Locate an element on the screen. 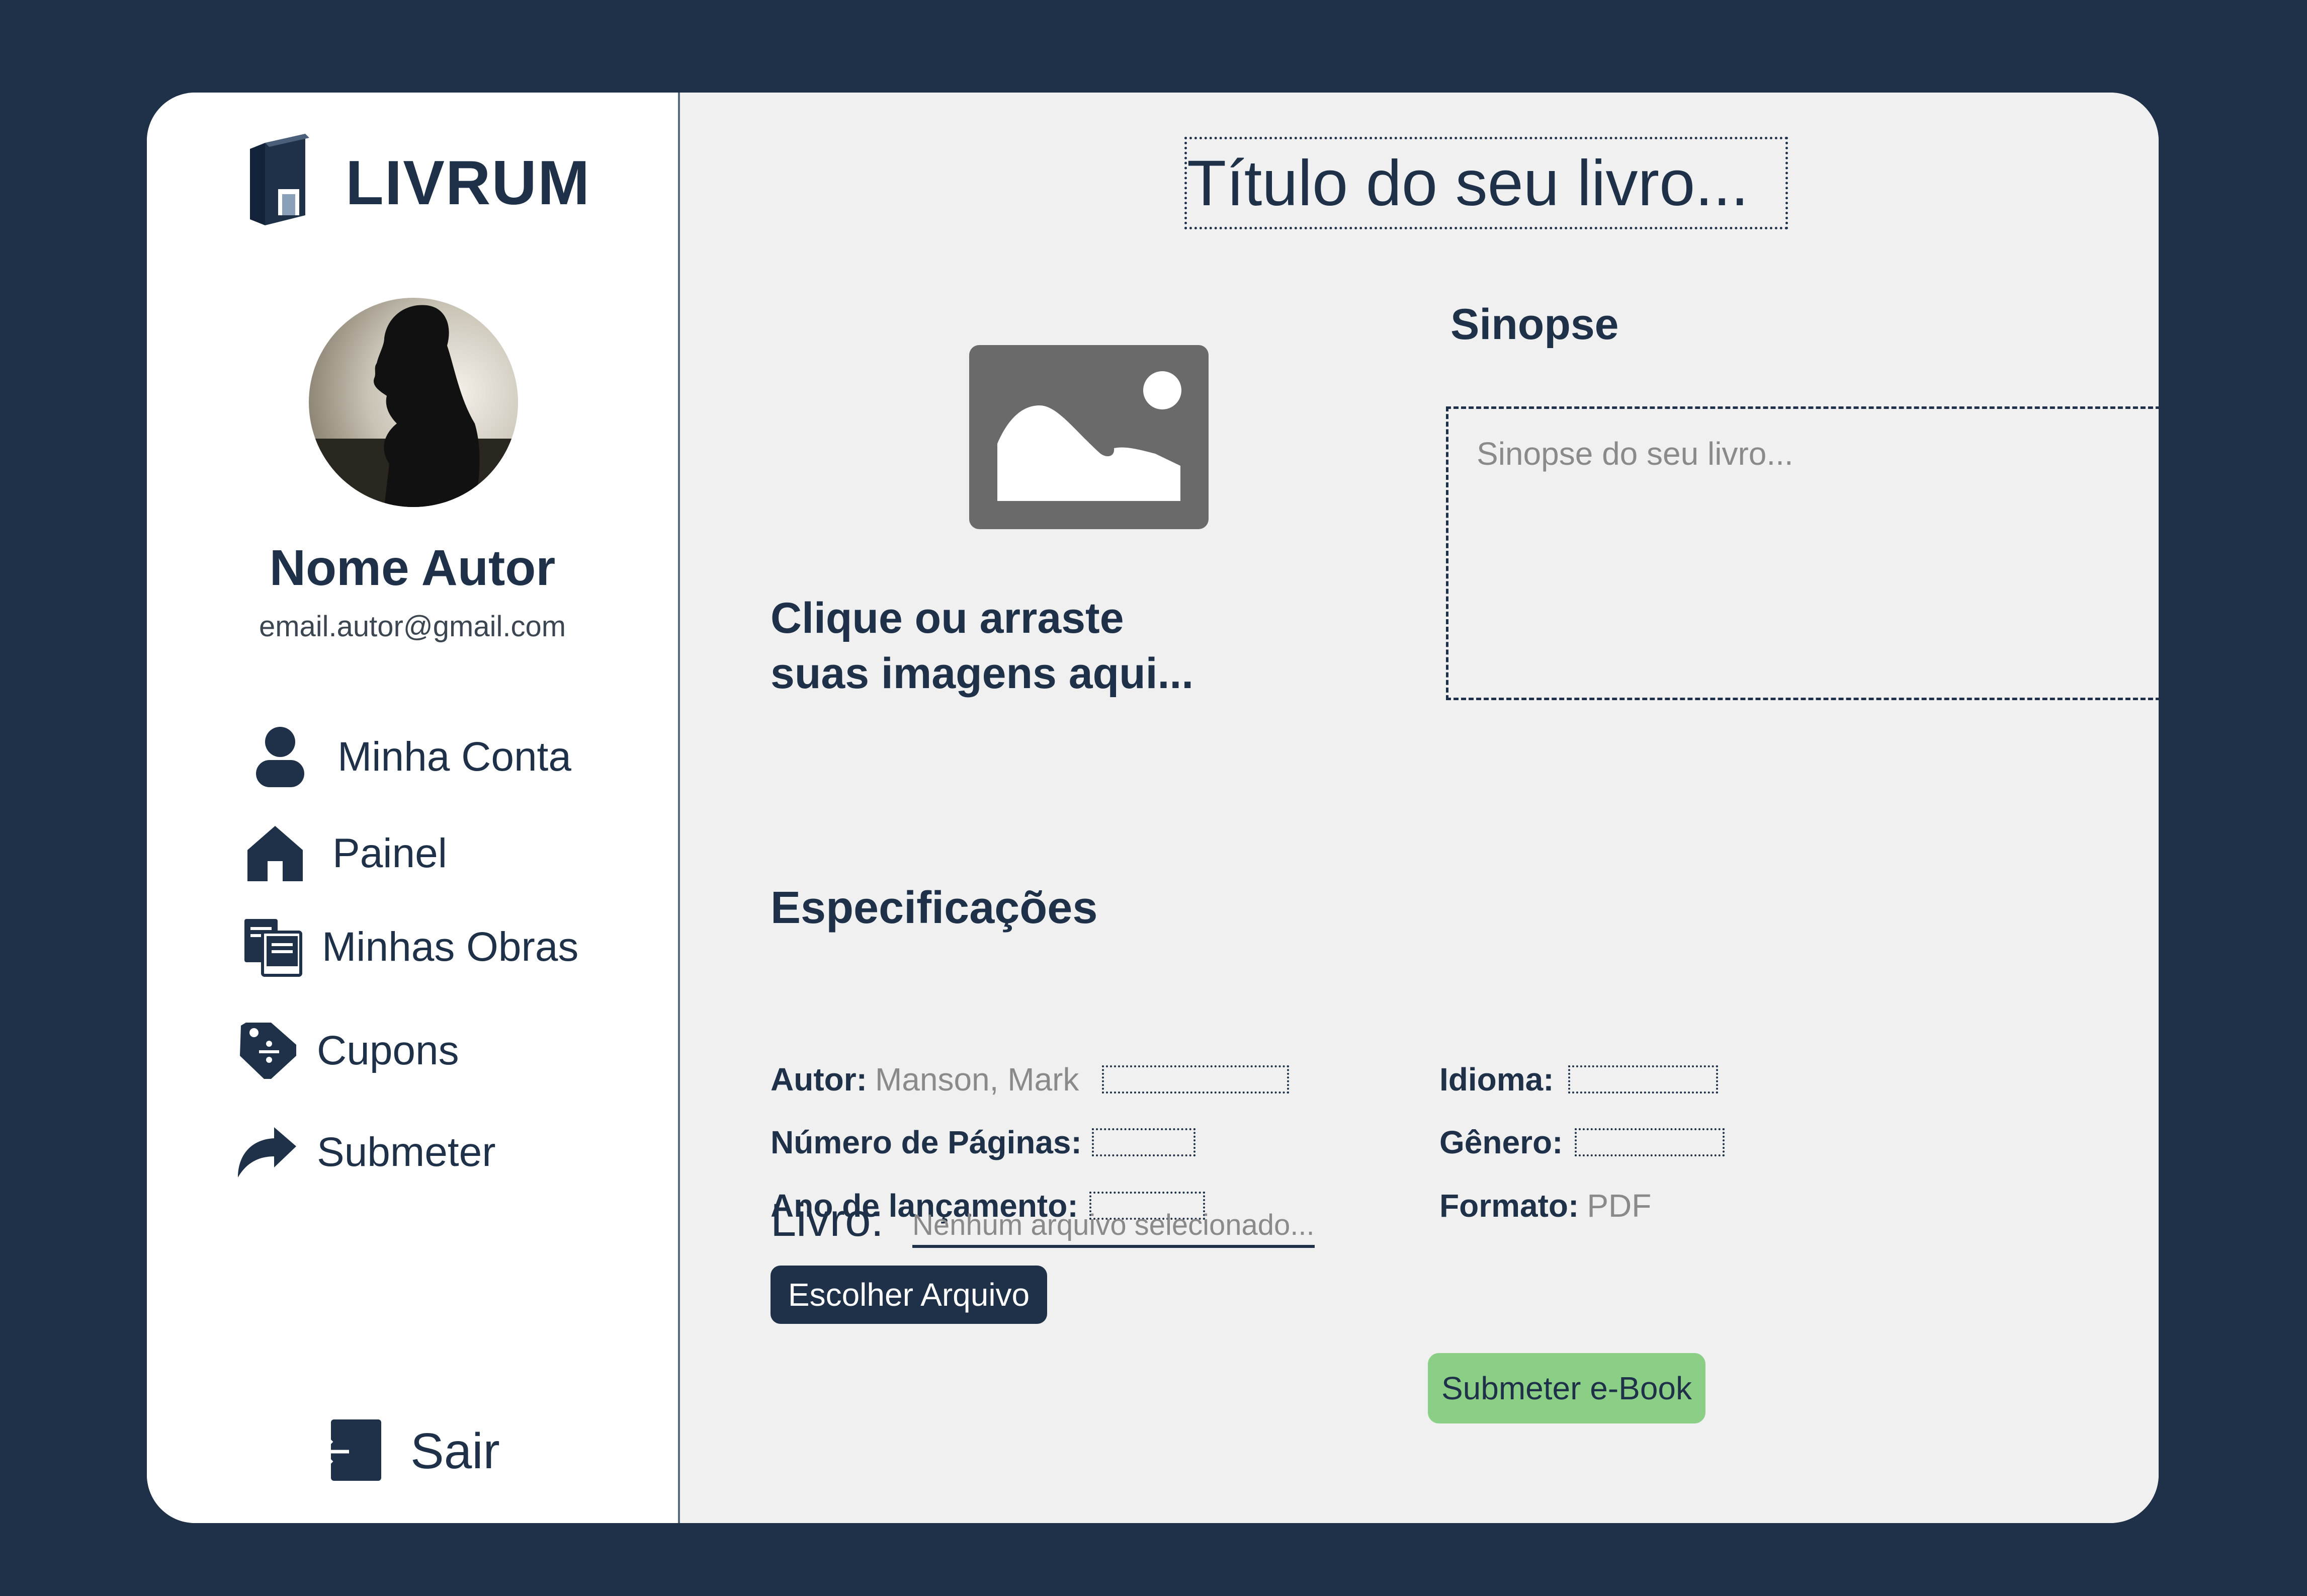  image-dropzone is located at coordinates (1090, 438).